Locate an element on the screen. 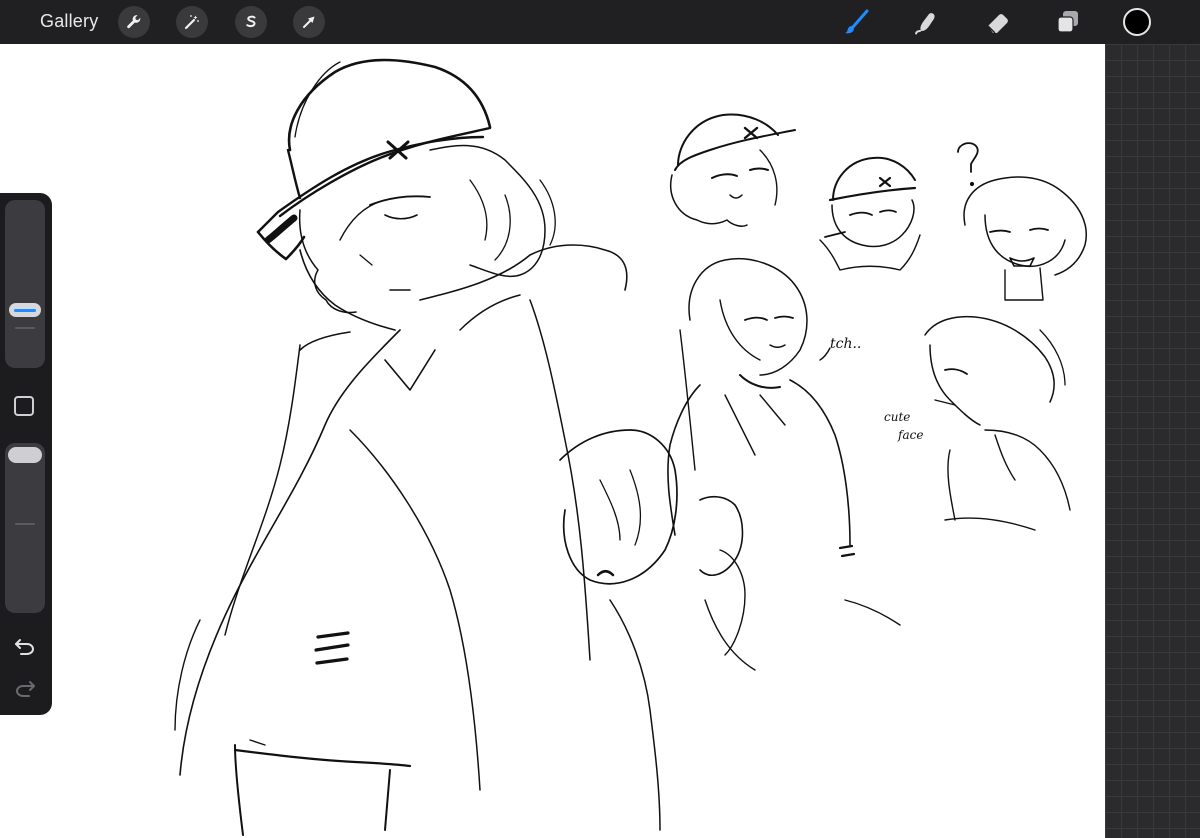 The width and height of the screenshot is (1200, 838). selection-button is located at coordinates (251, 22).